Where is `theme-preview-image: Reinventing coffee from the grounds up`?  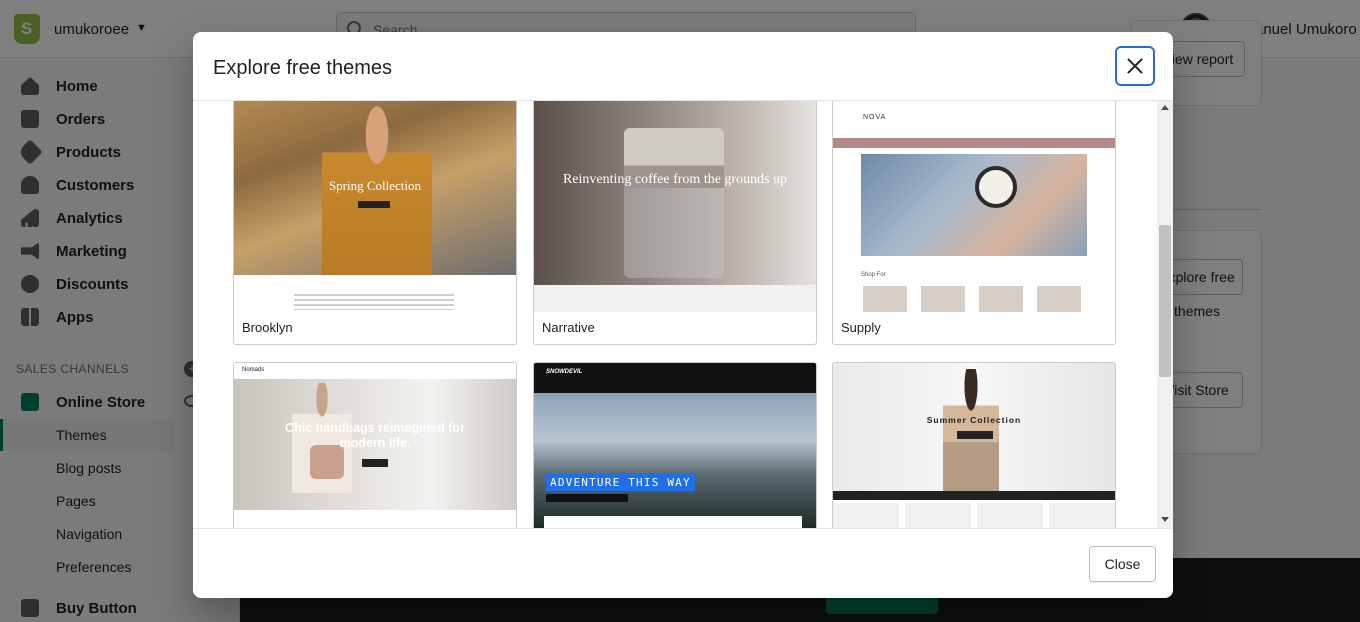
theme-preview-image: Reinventing coffee from the grounds up is located at coordinates (675, 206).